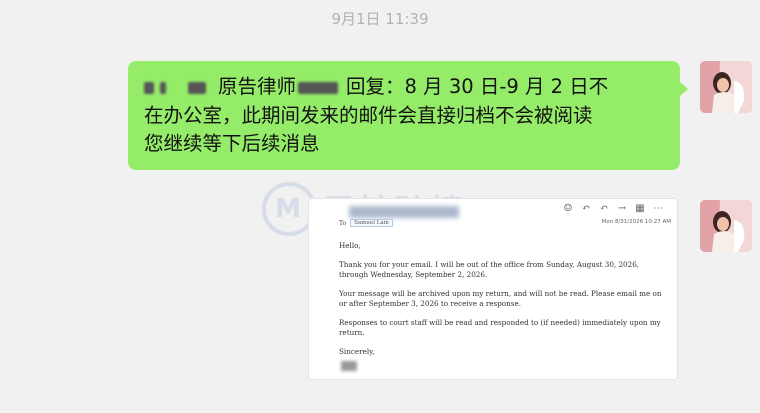  I want to click on chat-timestamp: 9月1日 11:39, so click(380, 19).